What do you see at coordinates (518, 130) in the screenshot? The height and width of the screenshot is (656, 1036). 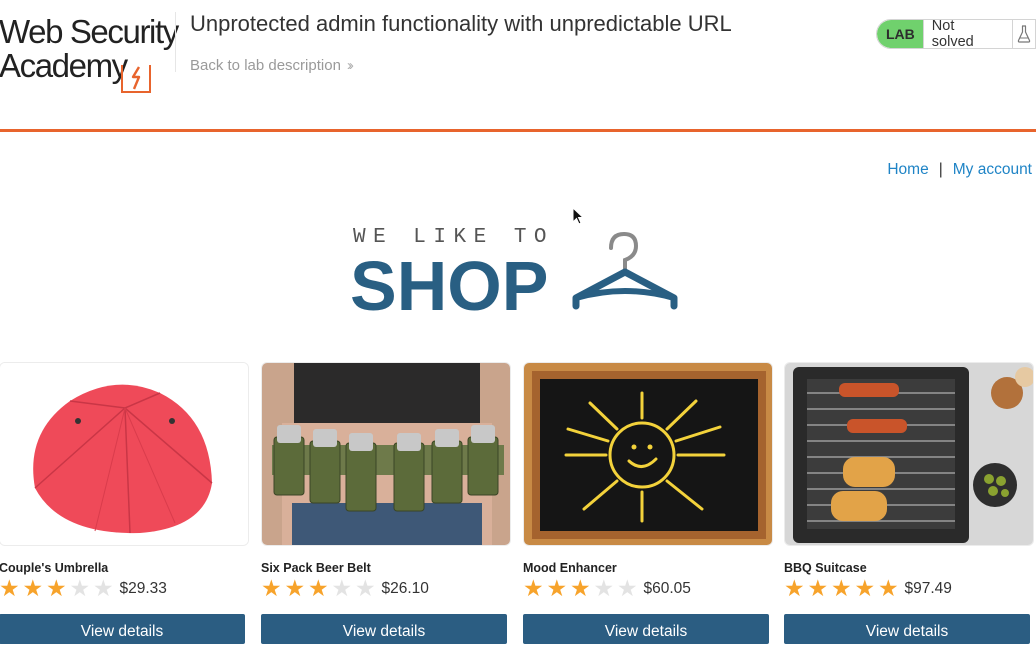 I see `header-orange-rule` at bounding box center [518, 130].